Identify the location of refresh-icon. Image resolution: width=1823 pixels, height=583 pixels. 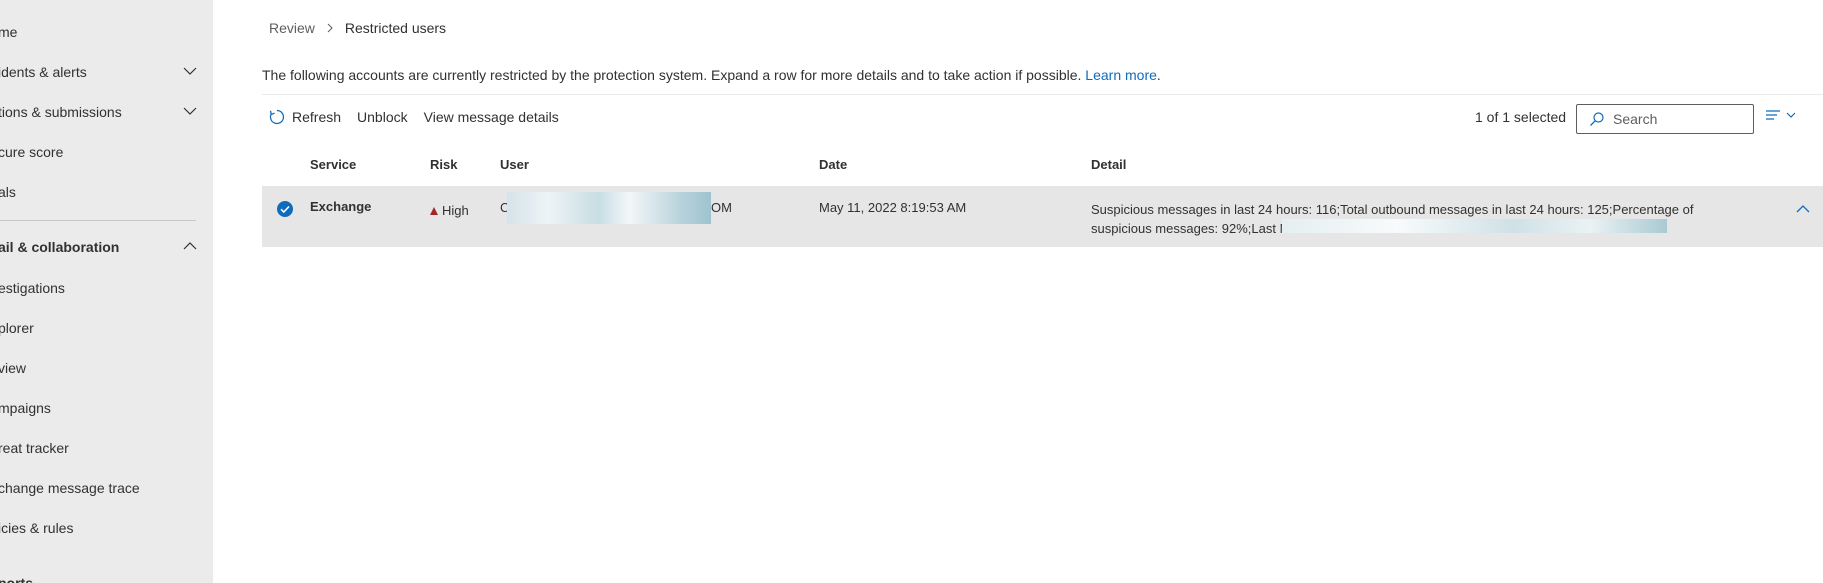
(277, 117).